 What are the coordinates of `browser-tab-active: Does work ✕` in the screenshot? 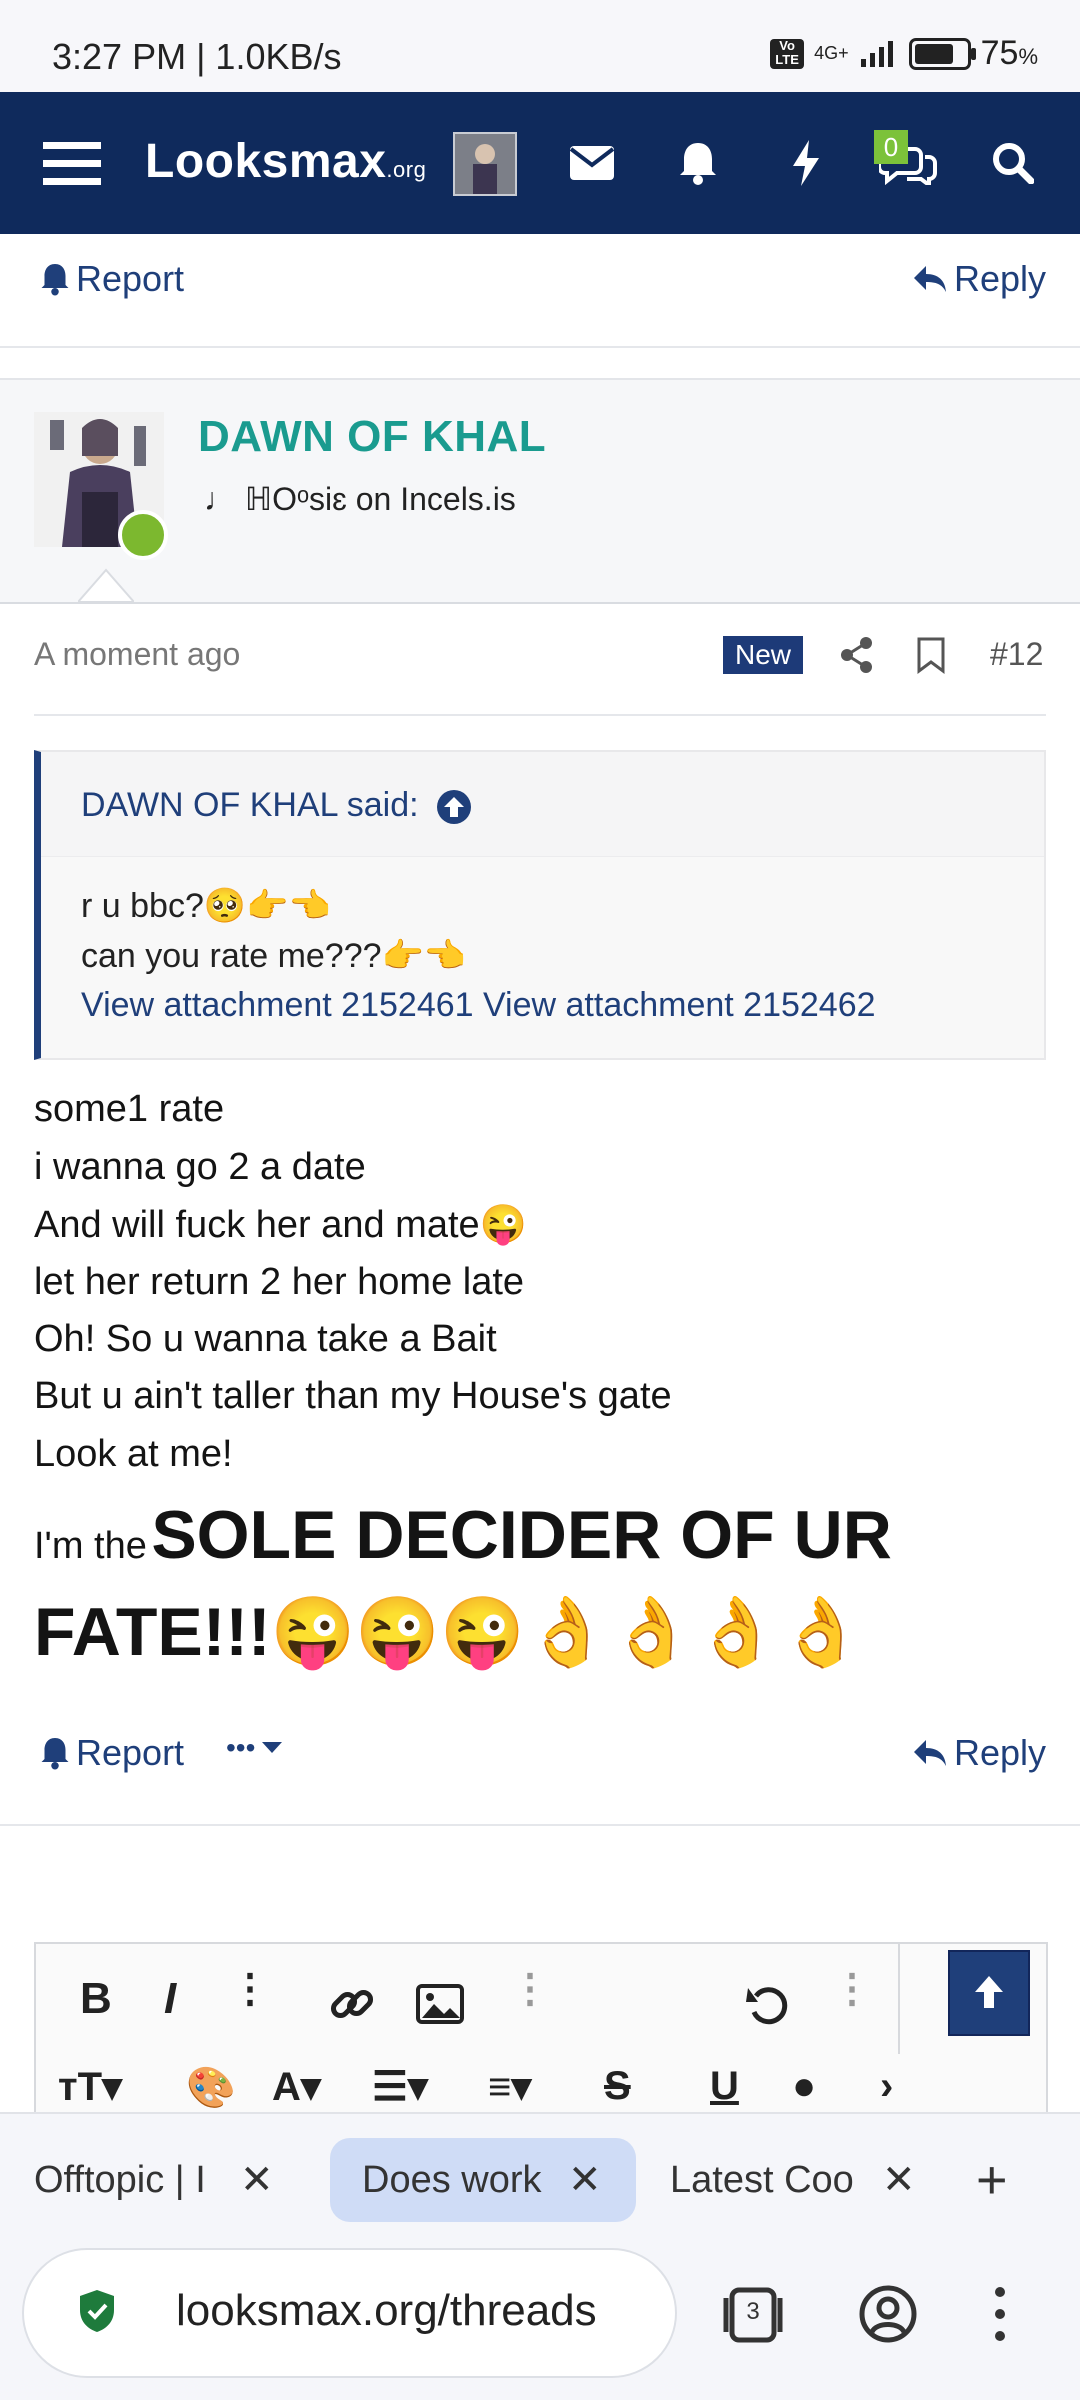 It's located at (483, 2180).